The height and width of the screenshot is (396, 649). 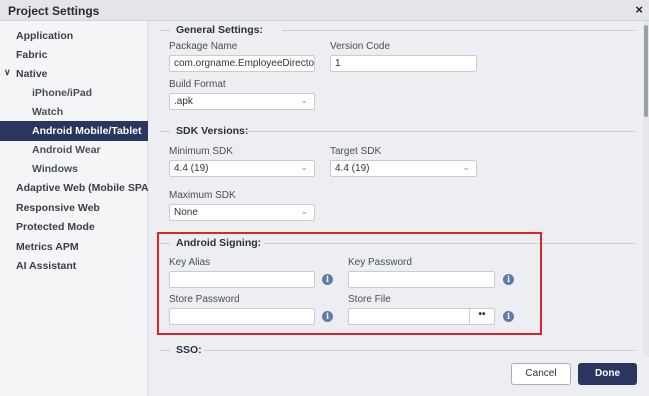 I want to click on dialog-footer: Cancel Done, so click(x=399, y=376).